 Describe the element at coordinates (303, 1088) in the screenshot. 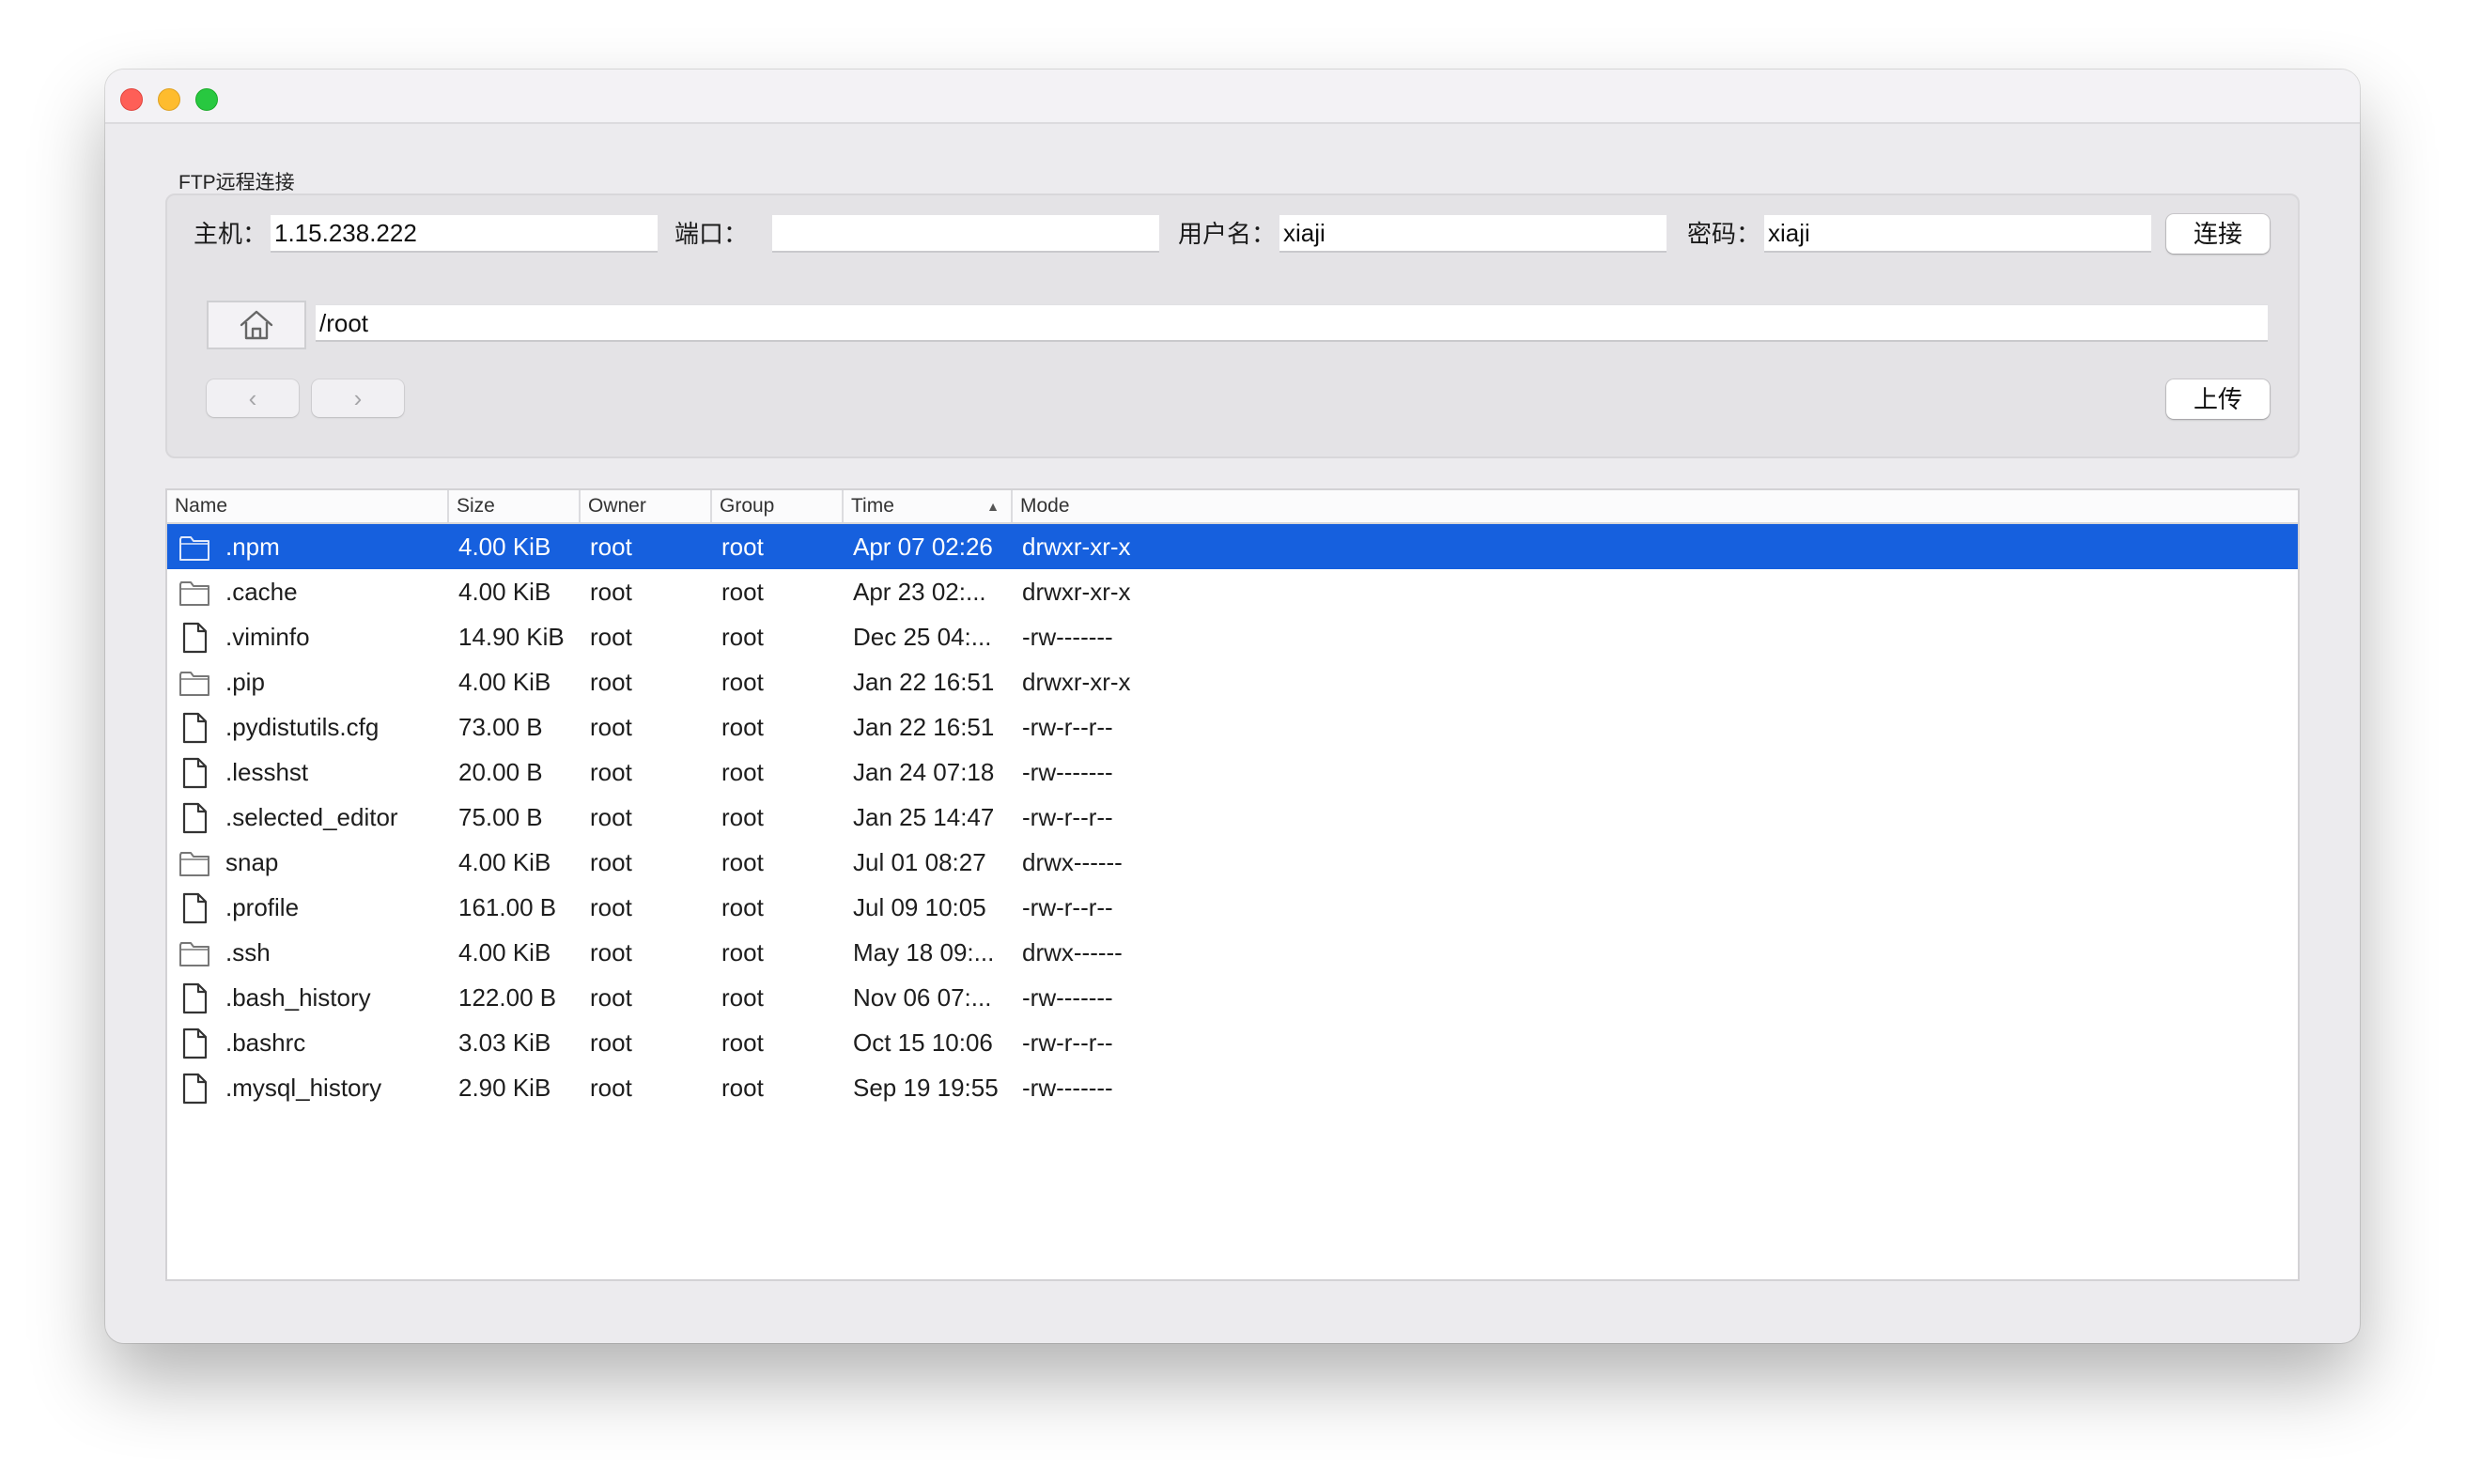

I see `cell-name: .mysql_history` at that location.